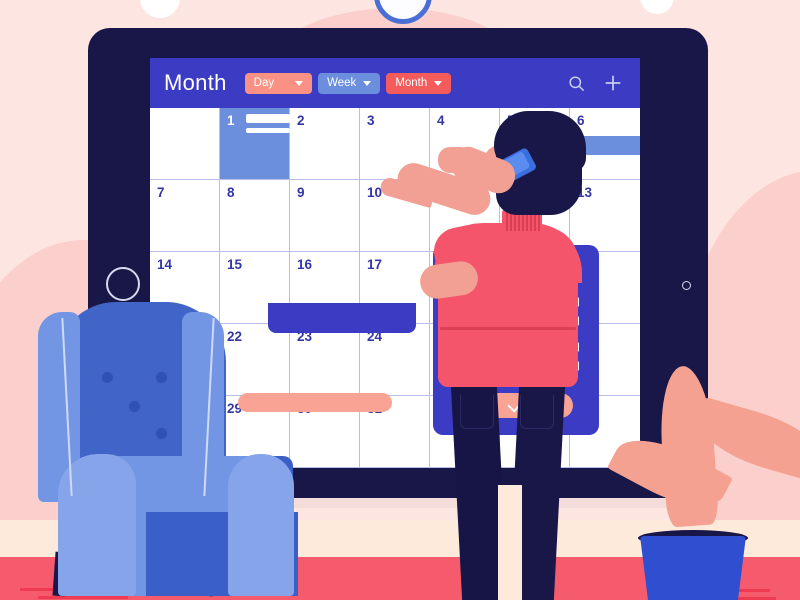  What do you see at coordinates (301, 192) in the screenshot?
I see `day-number: 9` at bounding box center [301, 192].